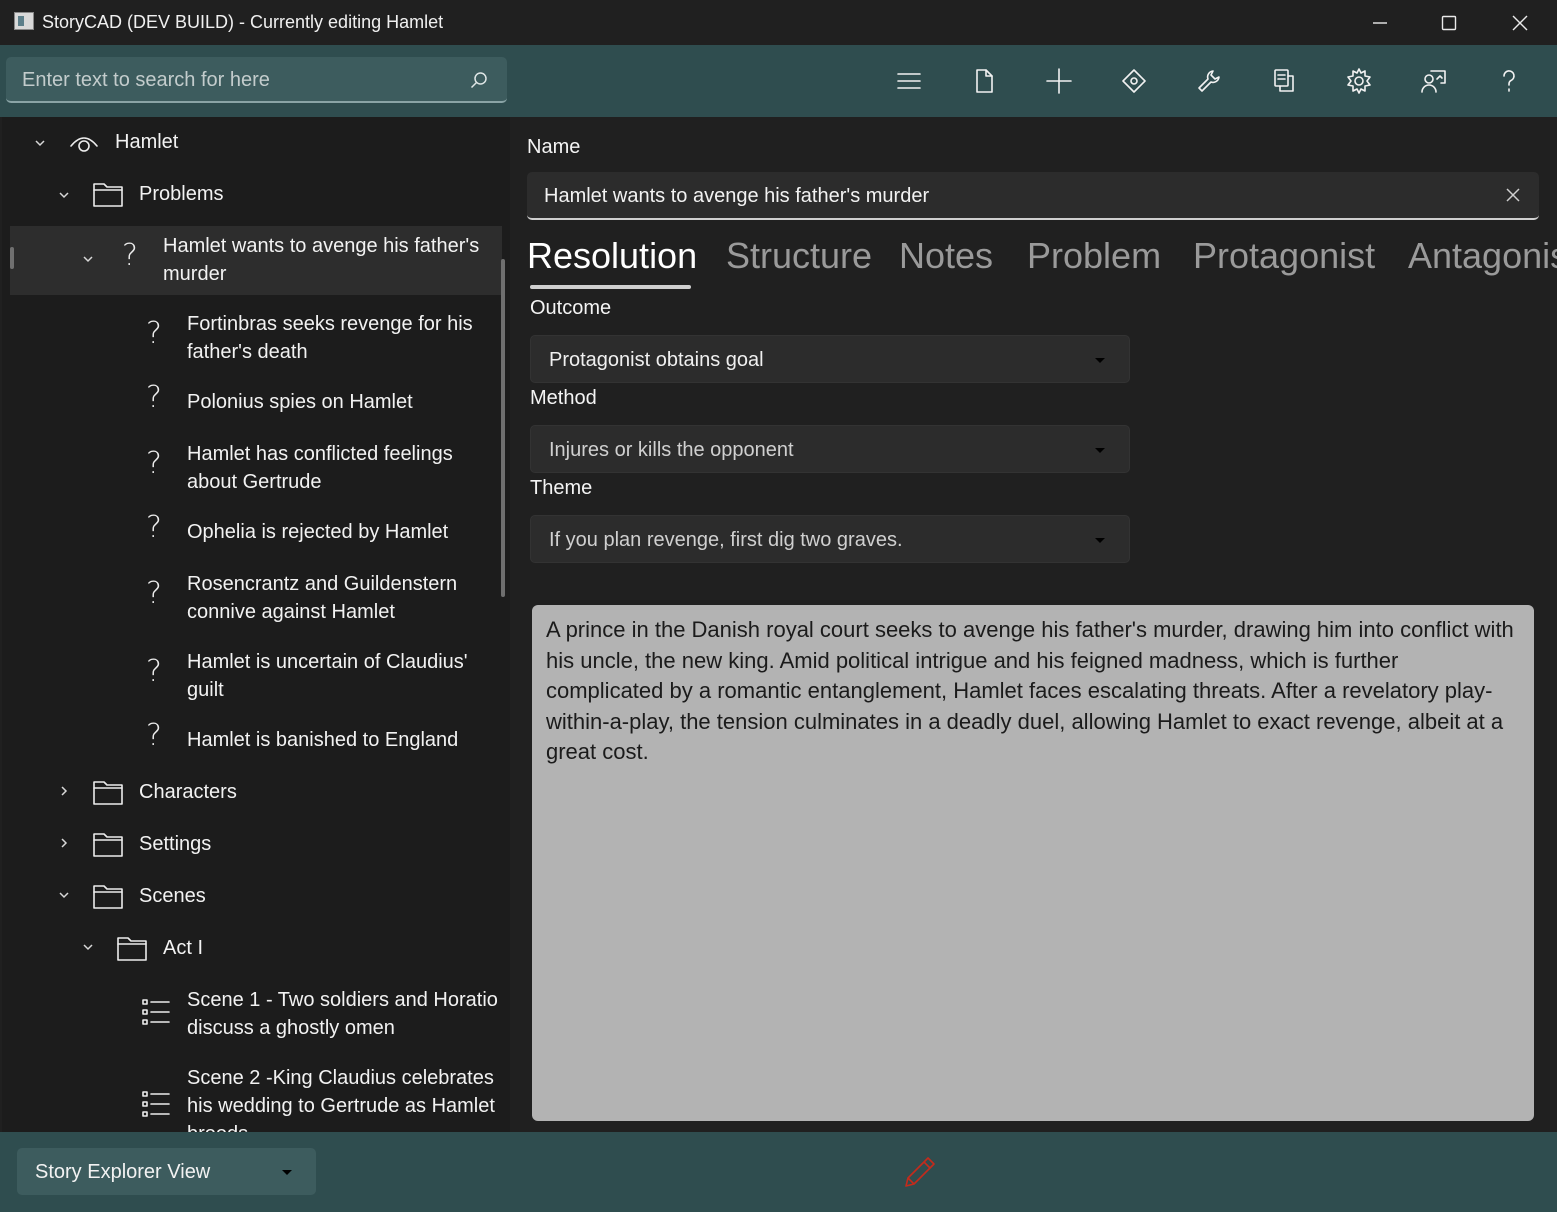 This screenshot has height=1212, width=1557. I want to click on add-button, so click(1059, 81).